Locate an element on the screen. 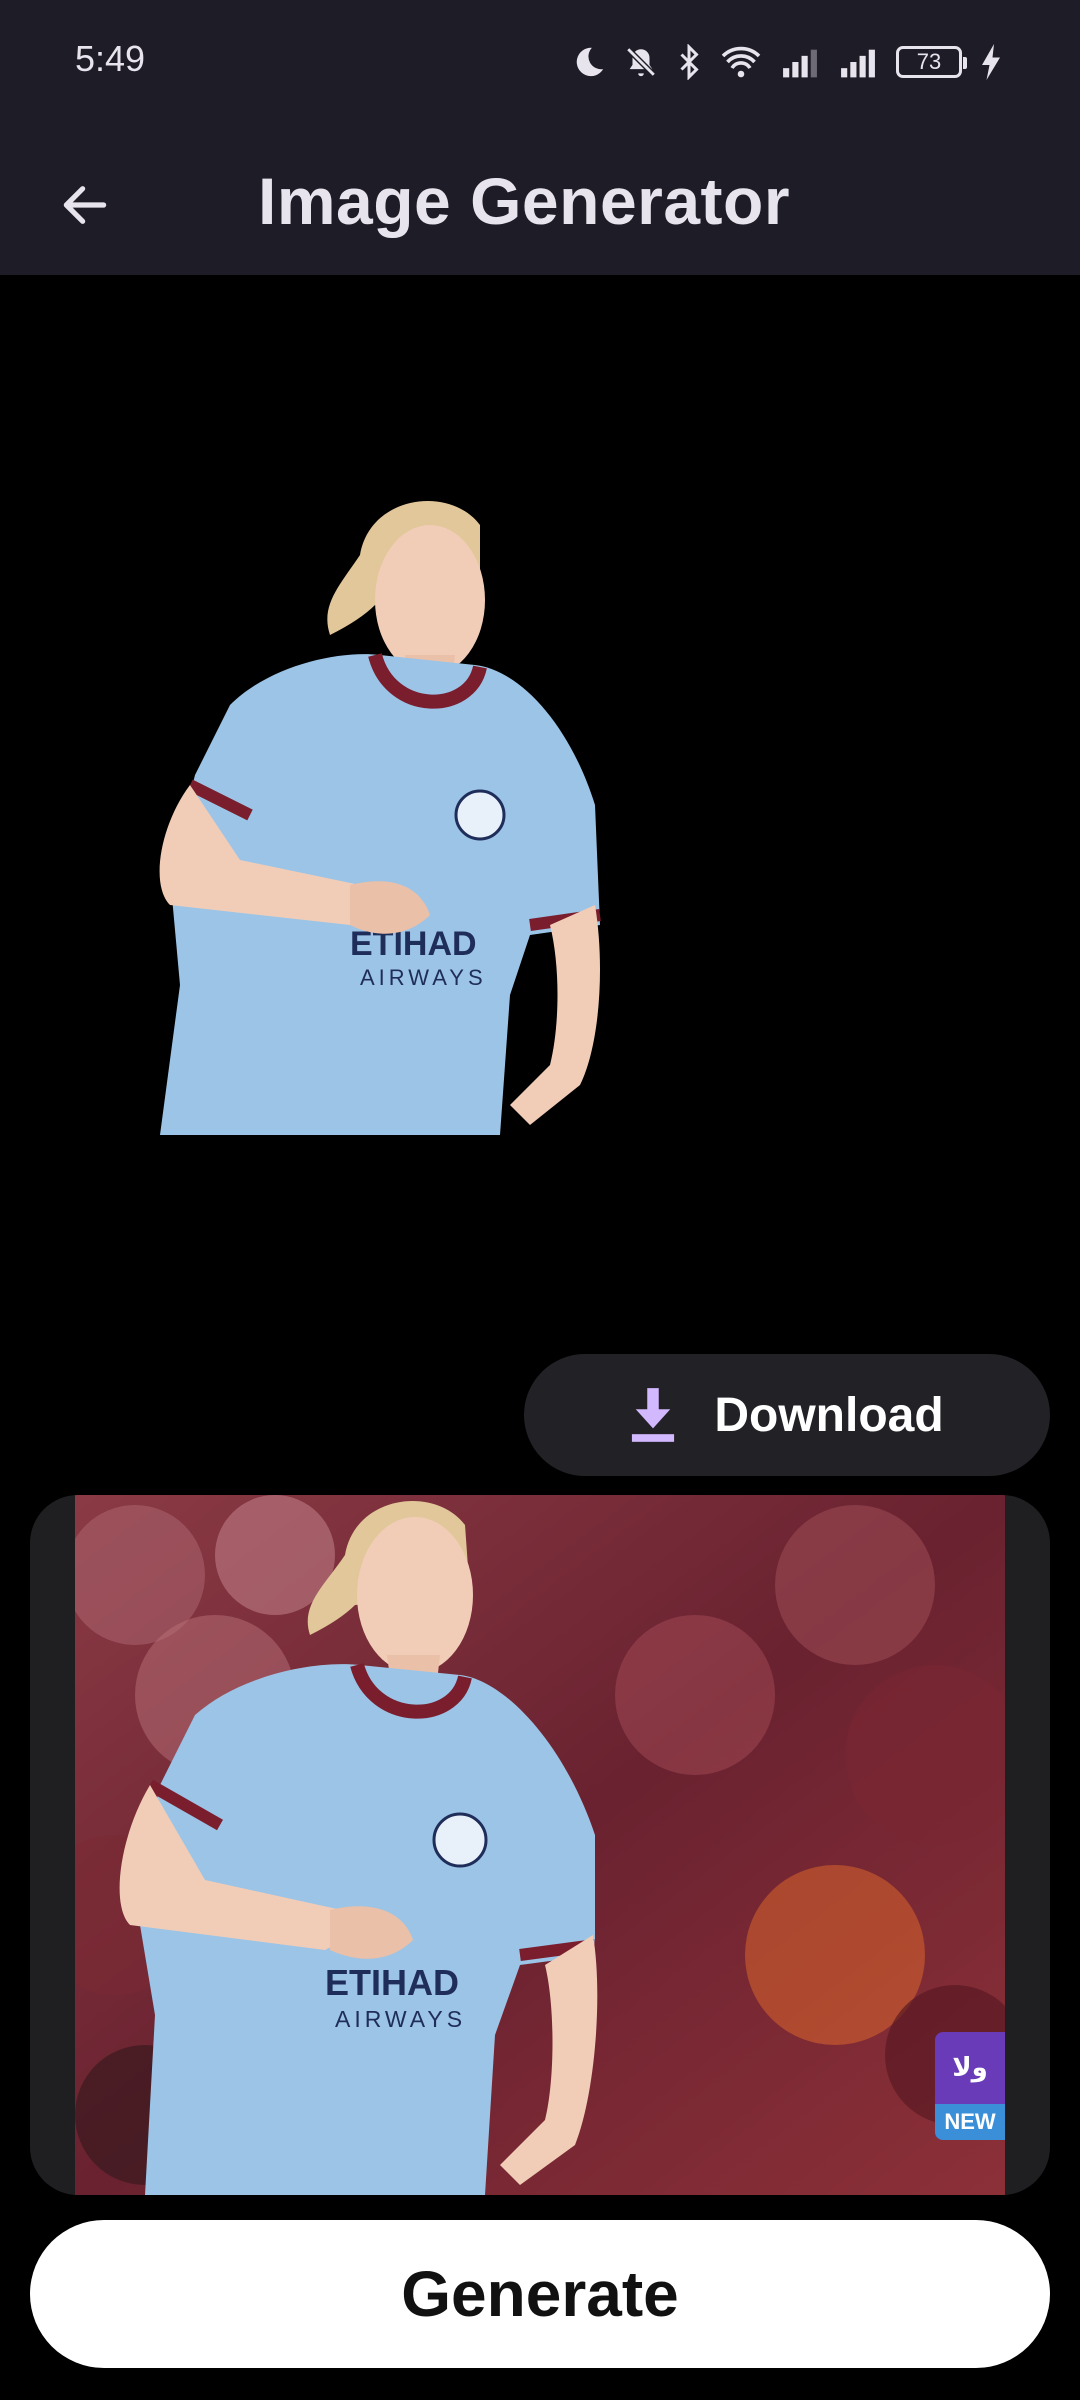  svg-text: ETIHAD is located at coordinates (392, 1982).